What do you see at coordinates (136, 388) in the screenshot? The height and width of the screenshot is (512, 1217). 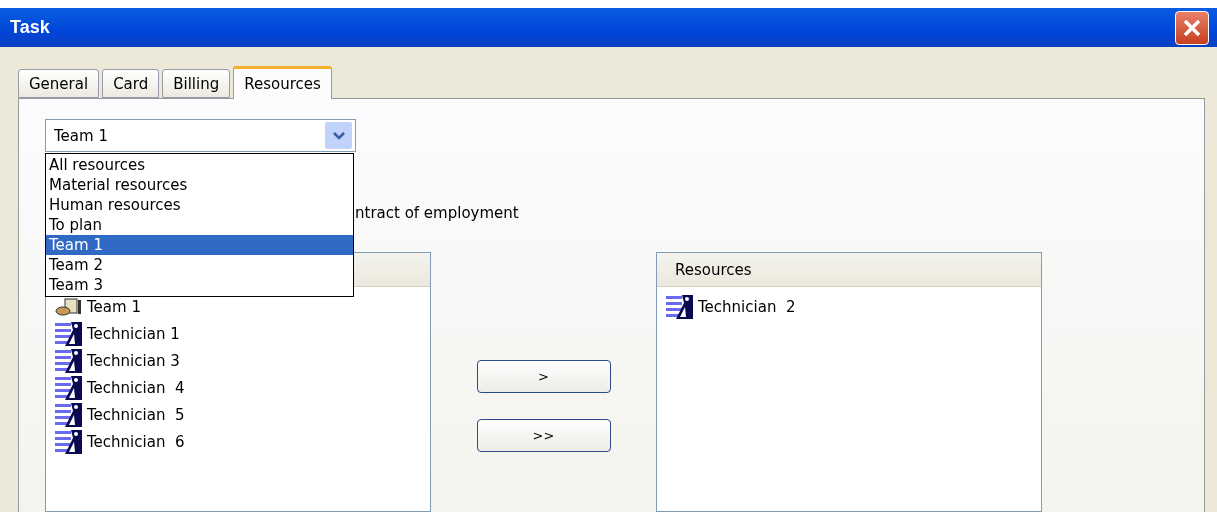 I see `list-item: Technician 4` at bounding box center [136, 388].